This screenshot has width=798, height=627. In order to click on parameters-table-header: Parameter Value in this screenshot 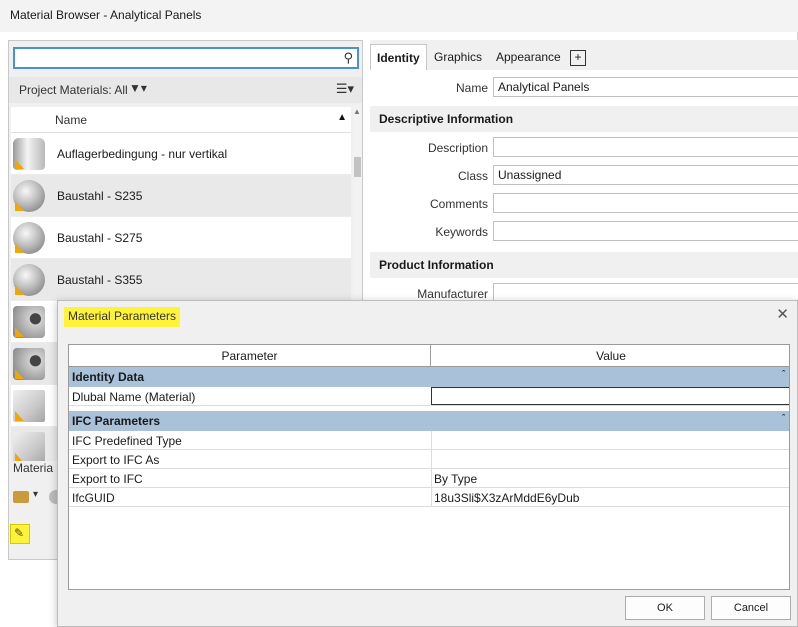, I will do `click(429, 356)`.